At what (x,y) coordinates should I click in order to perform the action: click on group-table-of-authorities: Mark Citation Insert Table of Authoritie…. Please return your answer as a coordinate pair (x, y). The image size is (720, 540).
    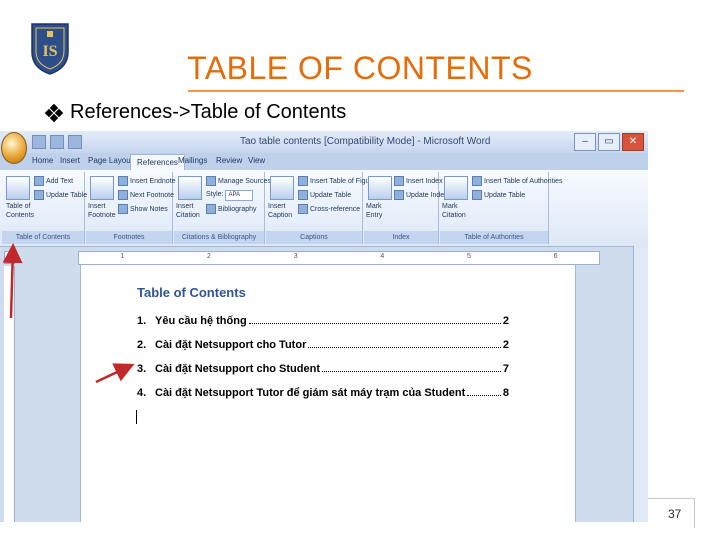
    Looking at the image, I should click on (501, 208).